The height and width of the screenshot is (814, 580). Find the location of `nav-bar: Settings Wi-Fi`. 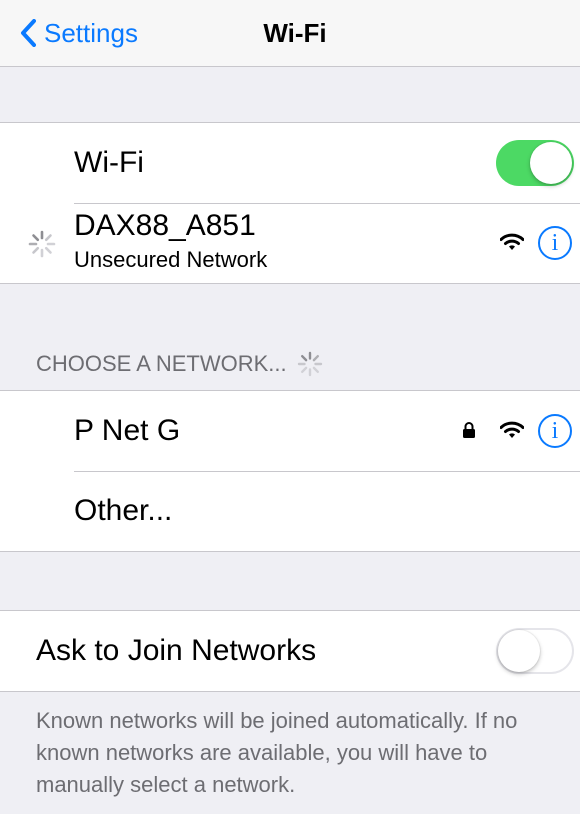

nav-bar: Settings Wi-Fi is located at coordinates (290, 33).